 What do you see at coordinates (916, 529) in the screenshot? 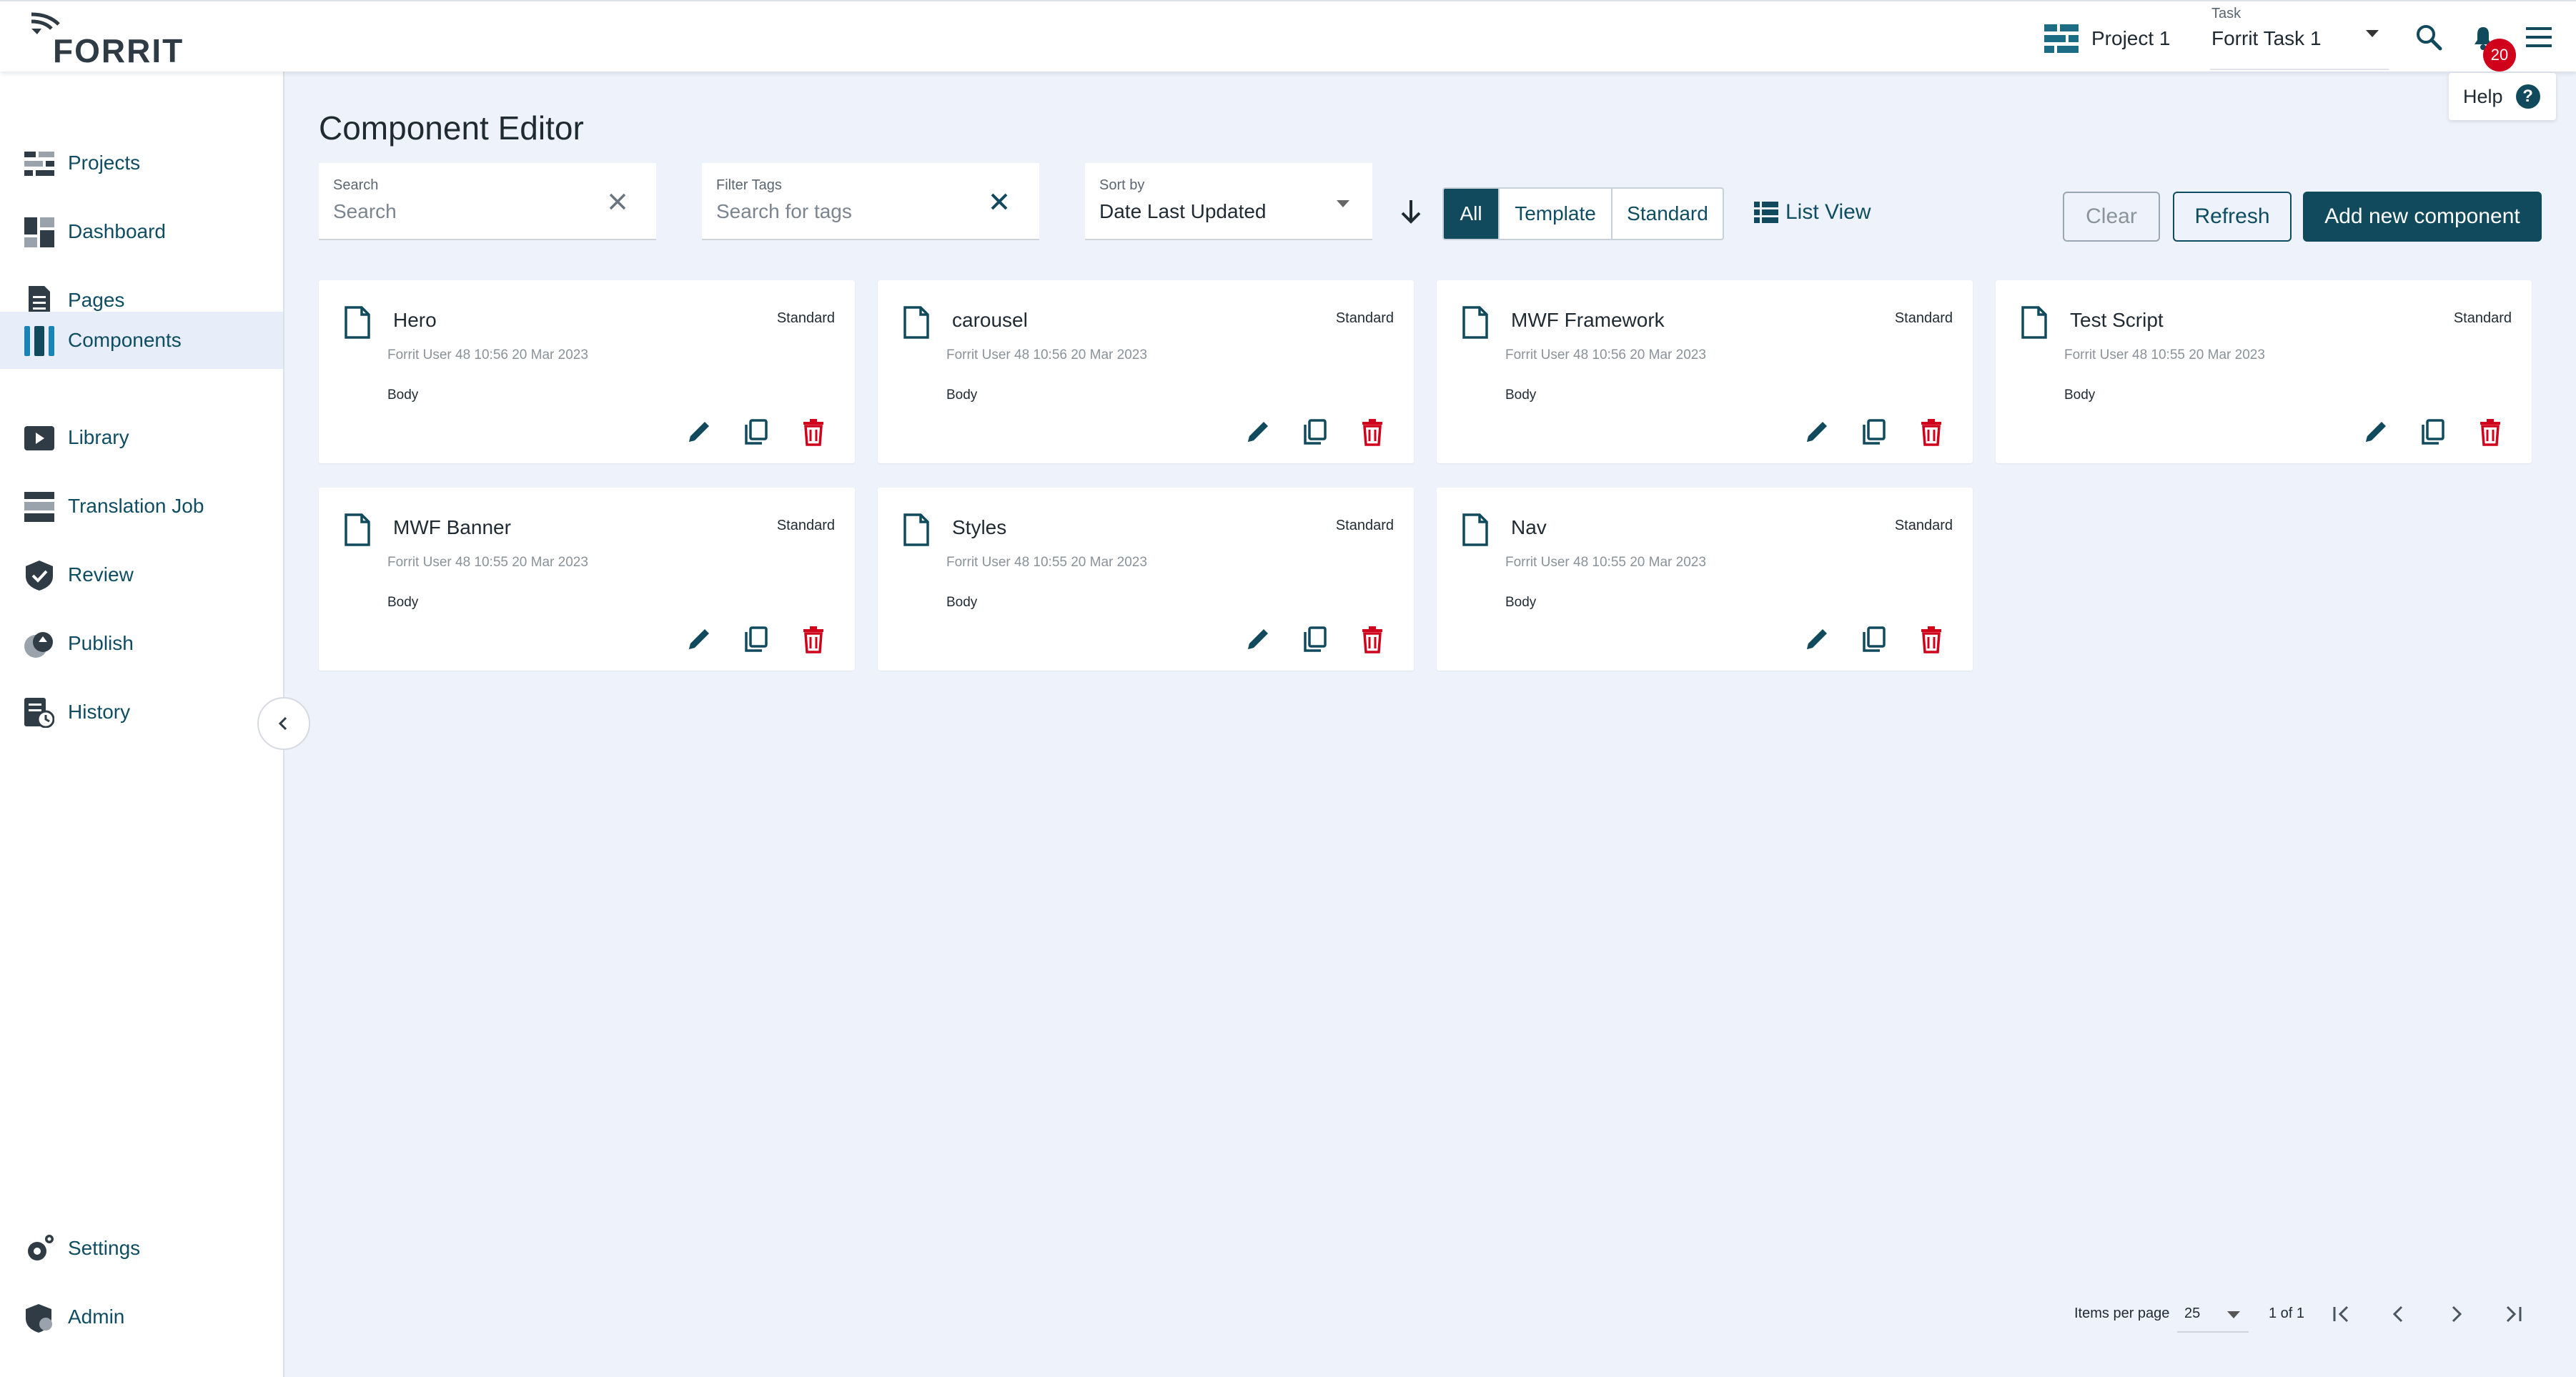
I see `document-icon` at bounding box center [916, 529].